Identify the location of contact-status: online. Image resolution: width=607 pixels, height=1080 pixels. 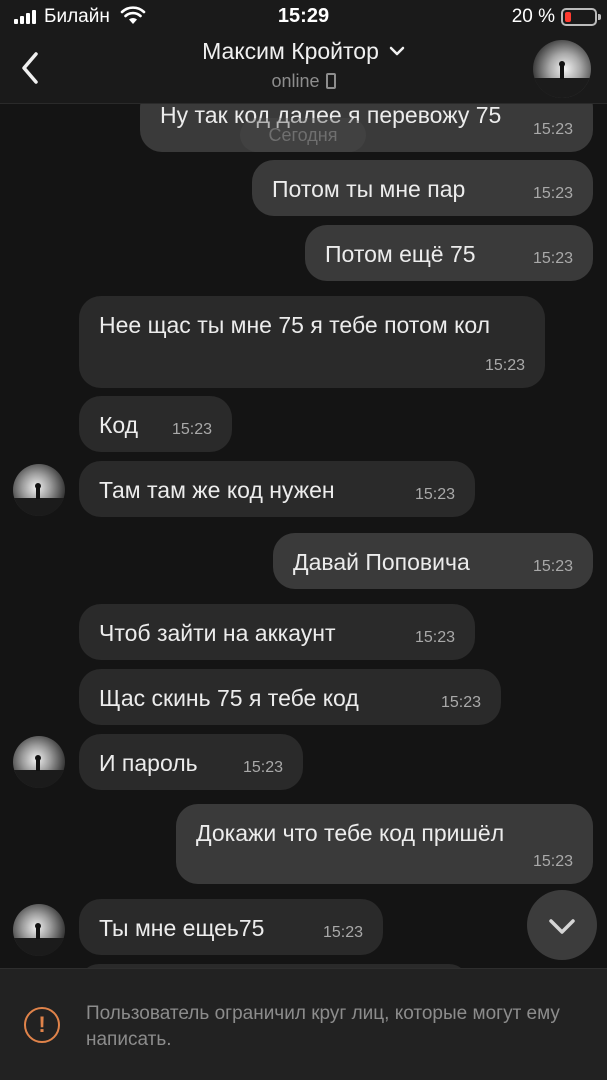
(303, 81).